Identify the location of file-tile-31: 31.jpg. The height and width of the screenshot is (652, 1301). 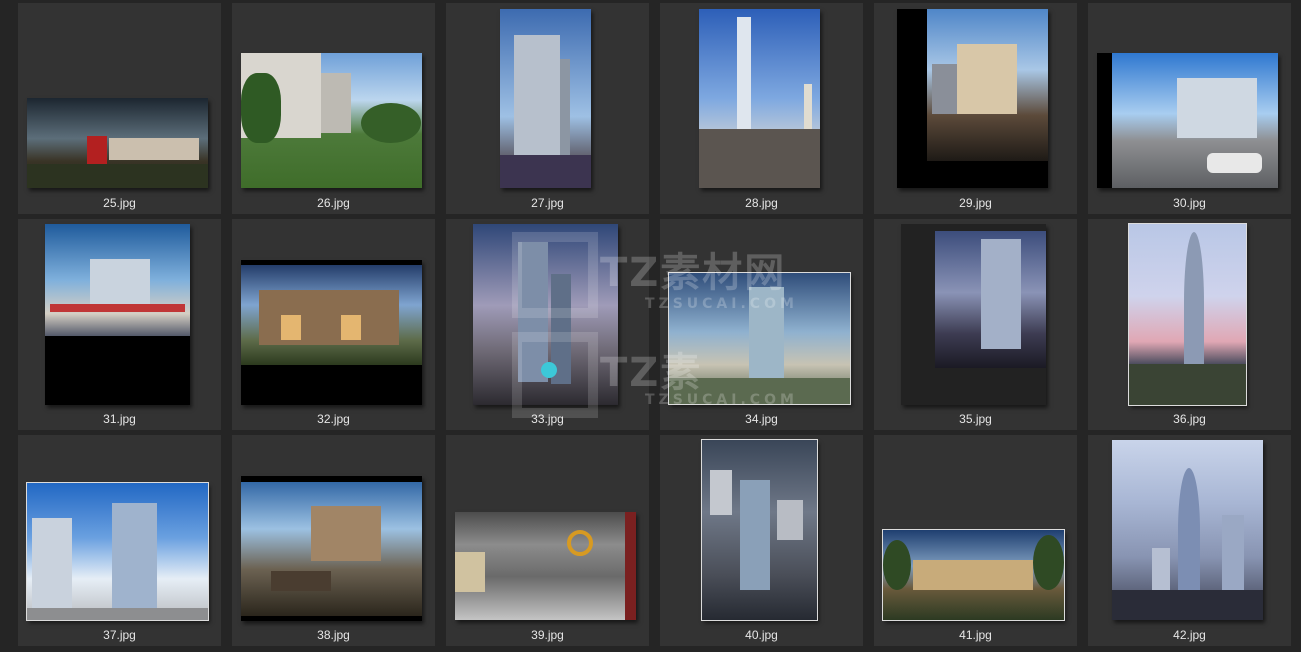
(119, 324).